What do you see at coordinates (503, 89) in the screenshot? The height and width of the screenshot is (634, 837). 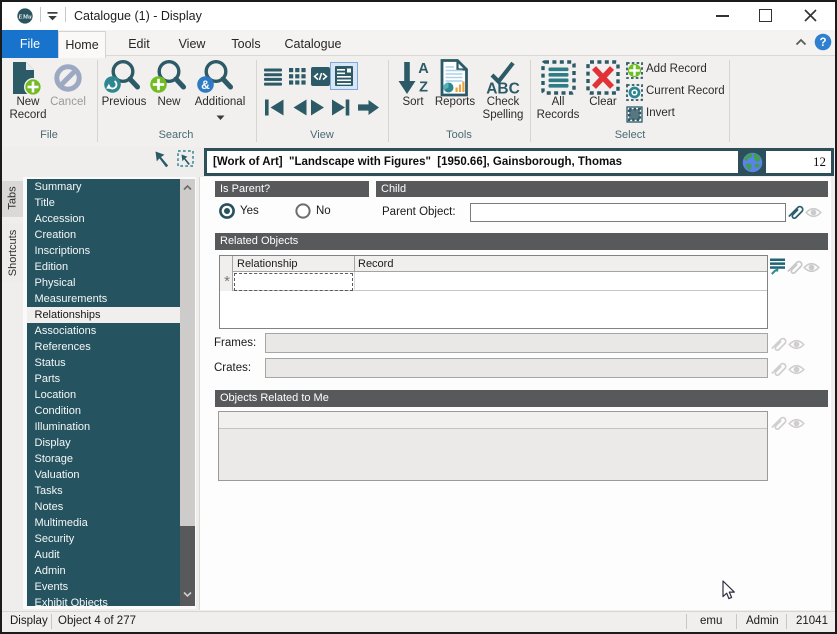 I see `svg-text: ABC` at bounding box center [503, 89].